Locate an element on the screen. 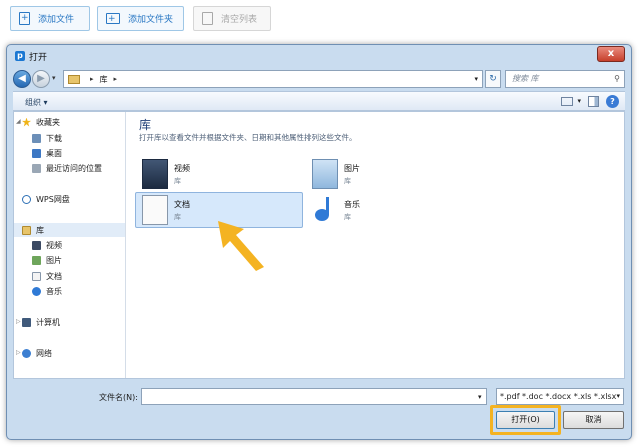 This screenshot has height=448, width=640. search-placeholder: 搜索 库 is located at coordinates (525, 78).